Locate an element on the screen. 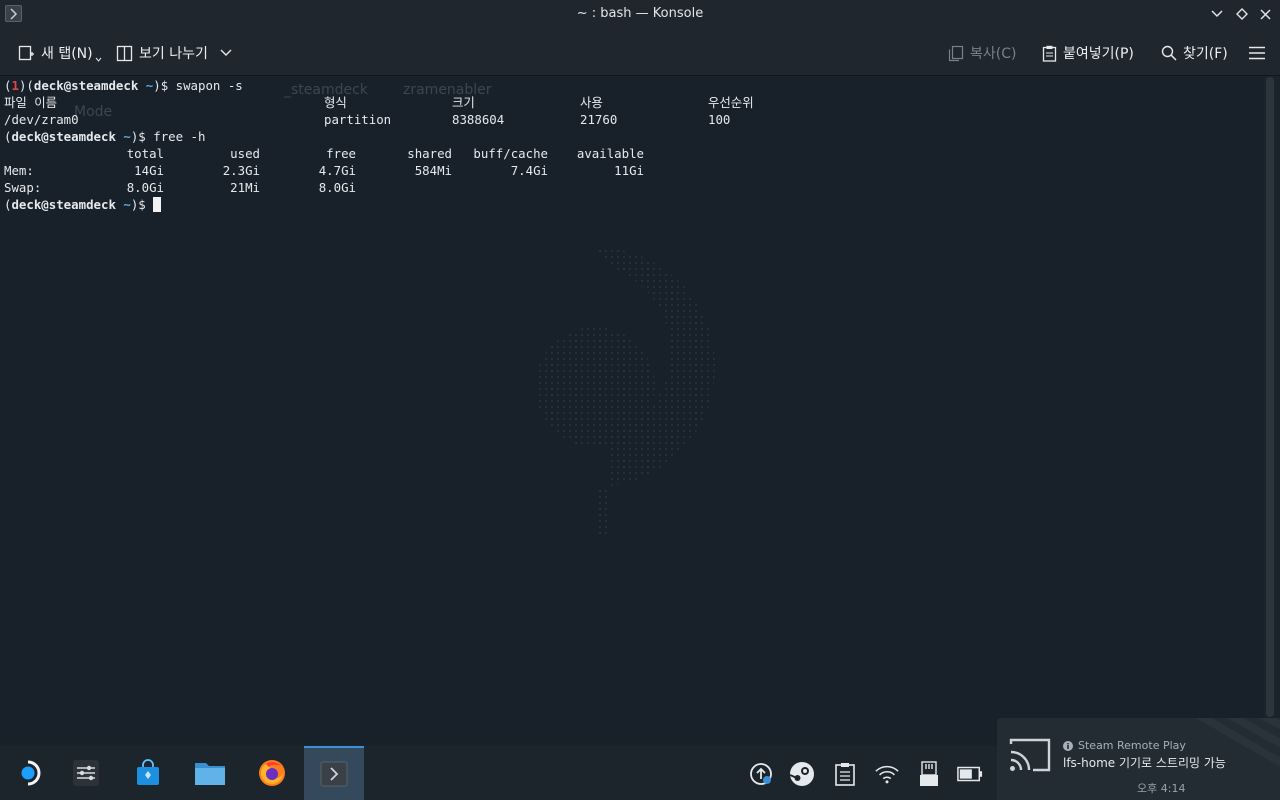 The image size is (1280, 800). firefox-icon is located at coordinates (272, 773).